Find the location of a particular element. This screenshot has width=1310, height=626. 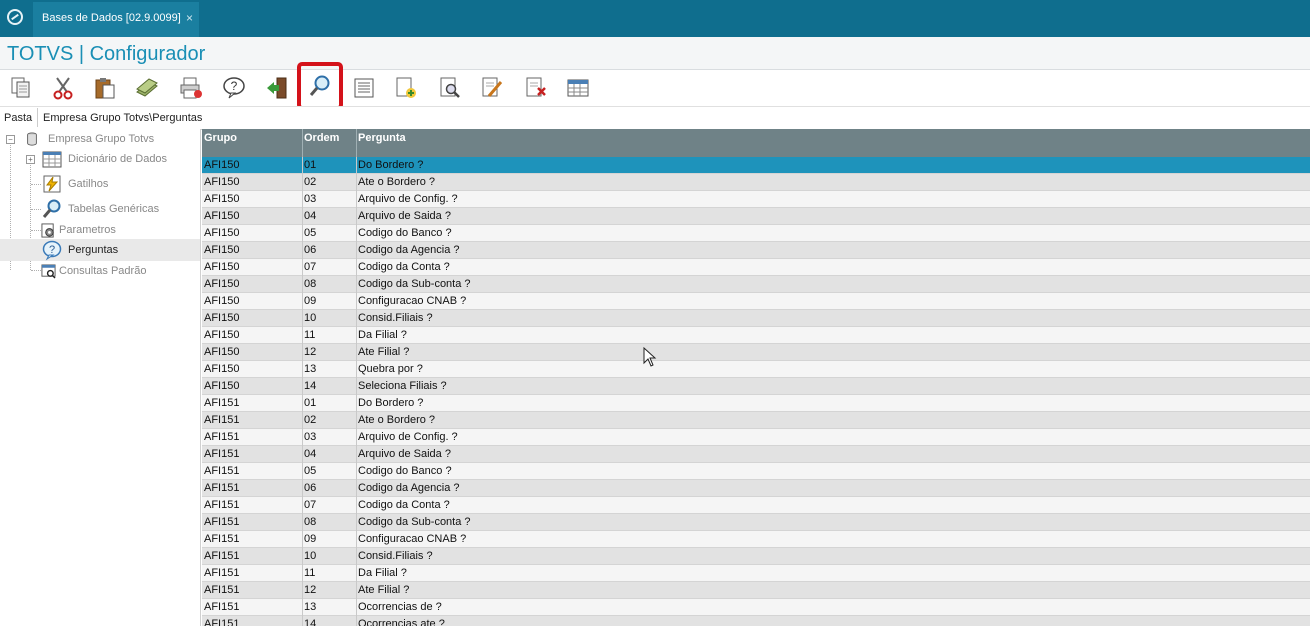

table-row: AFI150 07 Codigo da Conta ? is located at coordinates (756, 267).